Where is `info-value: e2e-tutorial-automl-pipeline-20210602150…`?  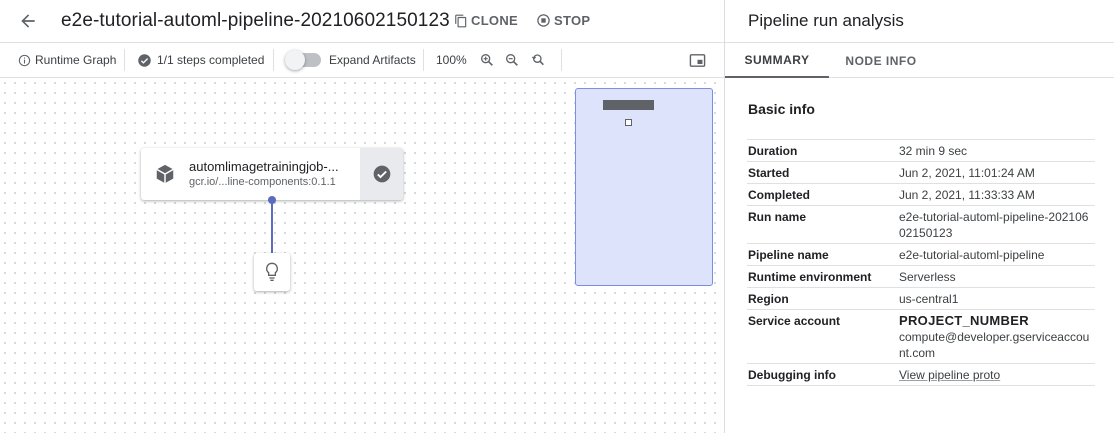 info-value: e2e-tutorial-automl-pipeline-20210602150… is located at coordinates (994, 225).